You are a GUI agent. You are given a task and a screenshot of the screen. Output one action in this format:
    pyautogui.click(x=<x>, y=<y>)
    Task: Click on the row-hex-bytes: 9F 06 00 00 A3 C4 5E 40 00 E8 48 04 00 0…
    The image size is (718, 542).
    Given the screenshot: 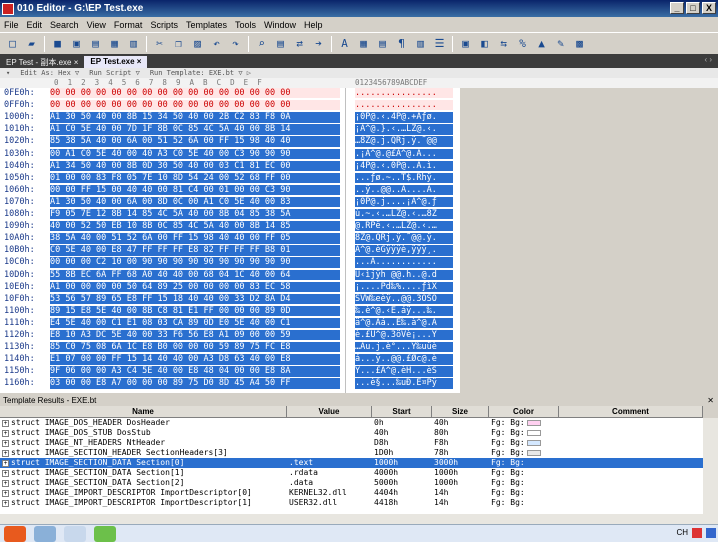 What is the action you would take?
    pyautogui.click(x=195, y=371)
    